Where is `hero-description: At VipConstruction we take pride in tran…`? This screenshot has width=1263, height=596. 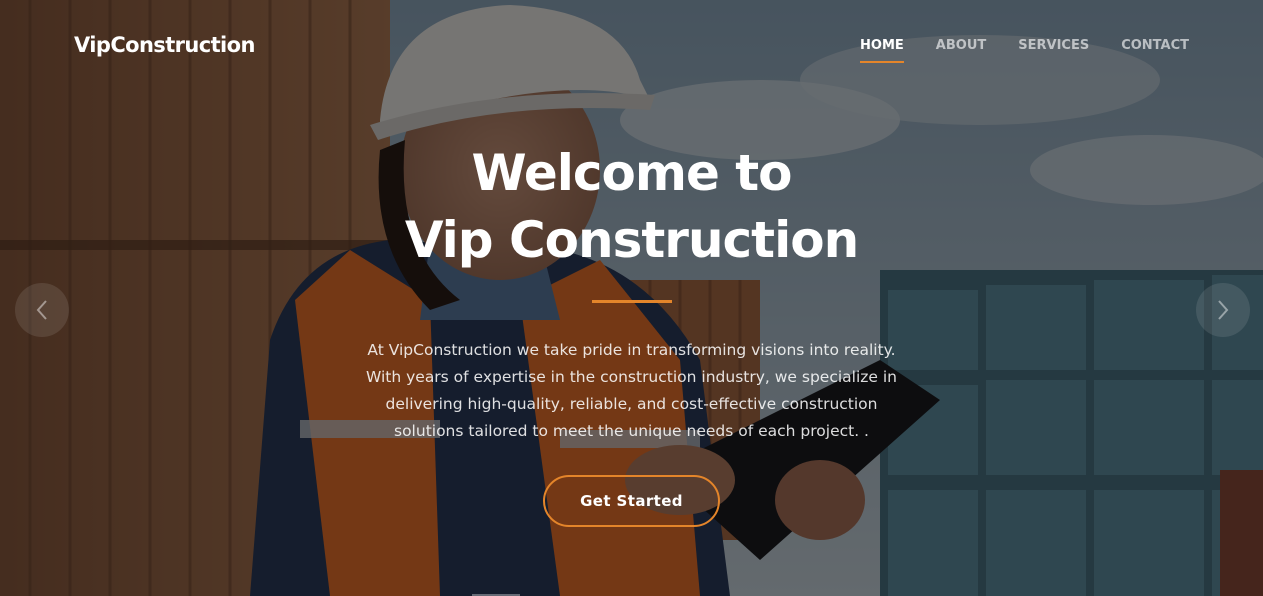
hero-description: At VipConstruction we take pride in tran… is located at coordinates (631, 390).